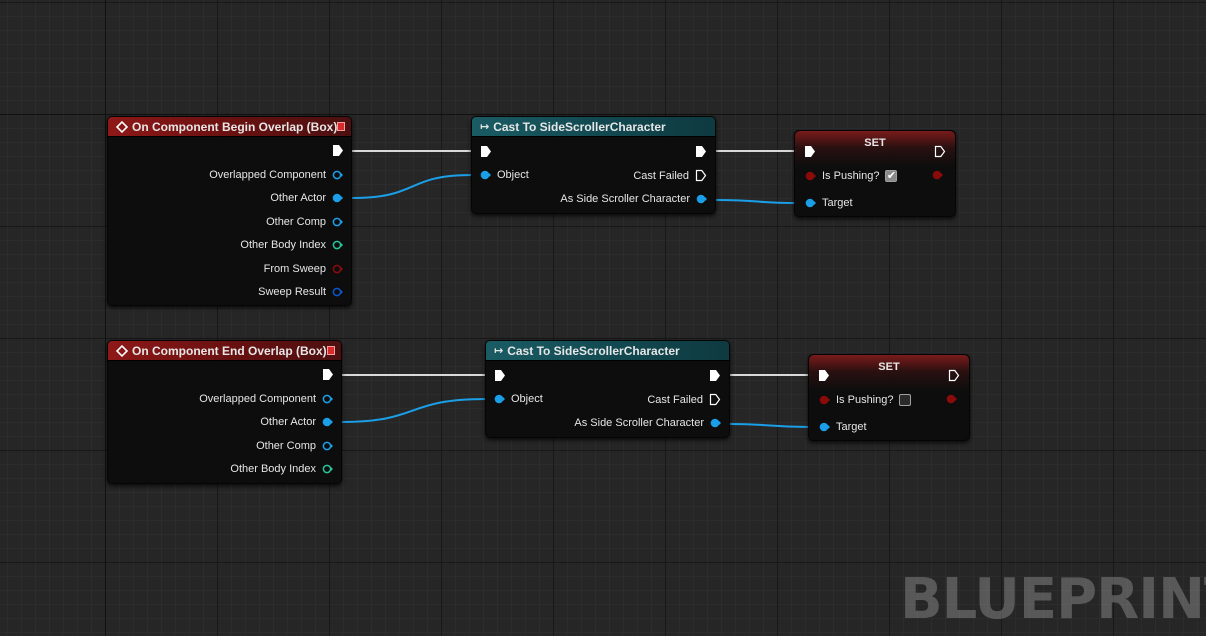 The image size is (1206, 636). I want to click on is-pushing-checkbox, so click(905, 400).